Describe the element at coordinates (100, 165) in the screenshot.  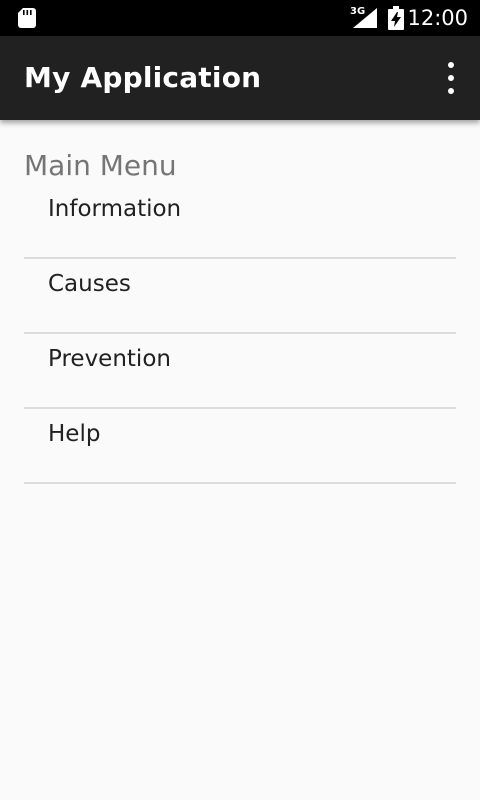
I see `menu-heading: Main Menu` at that location.